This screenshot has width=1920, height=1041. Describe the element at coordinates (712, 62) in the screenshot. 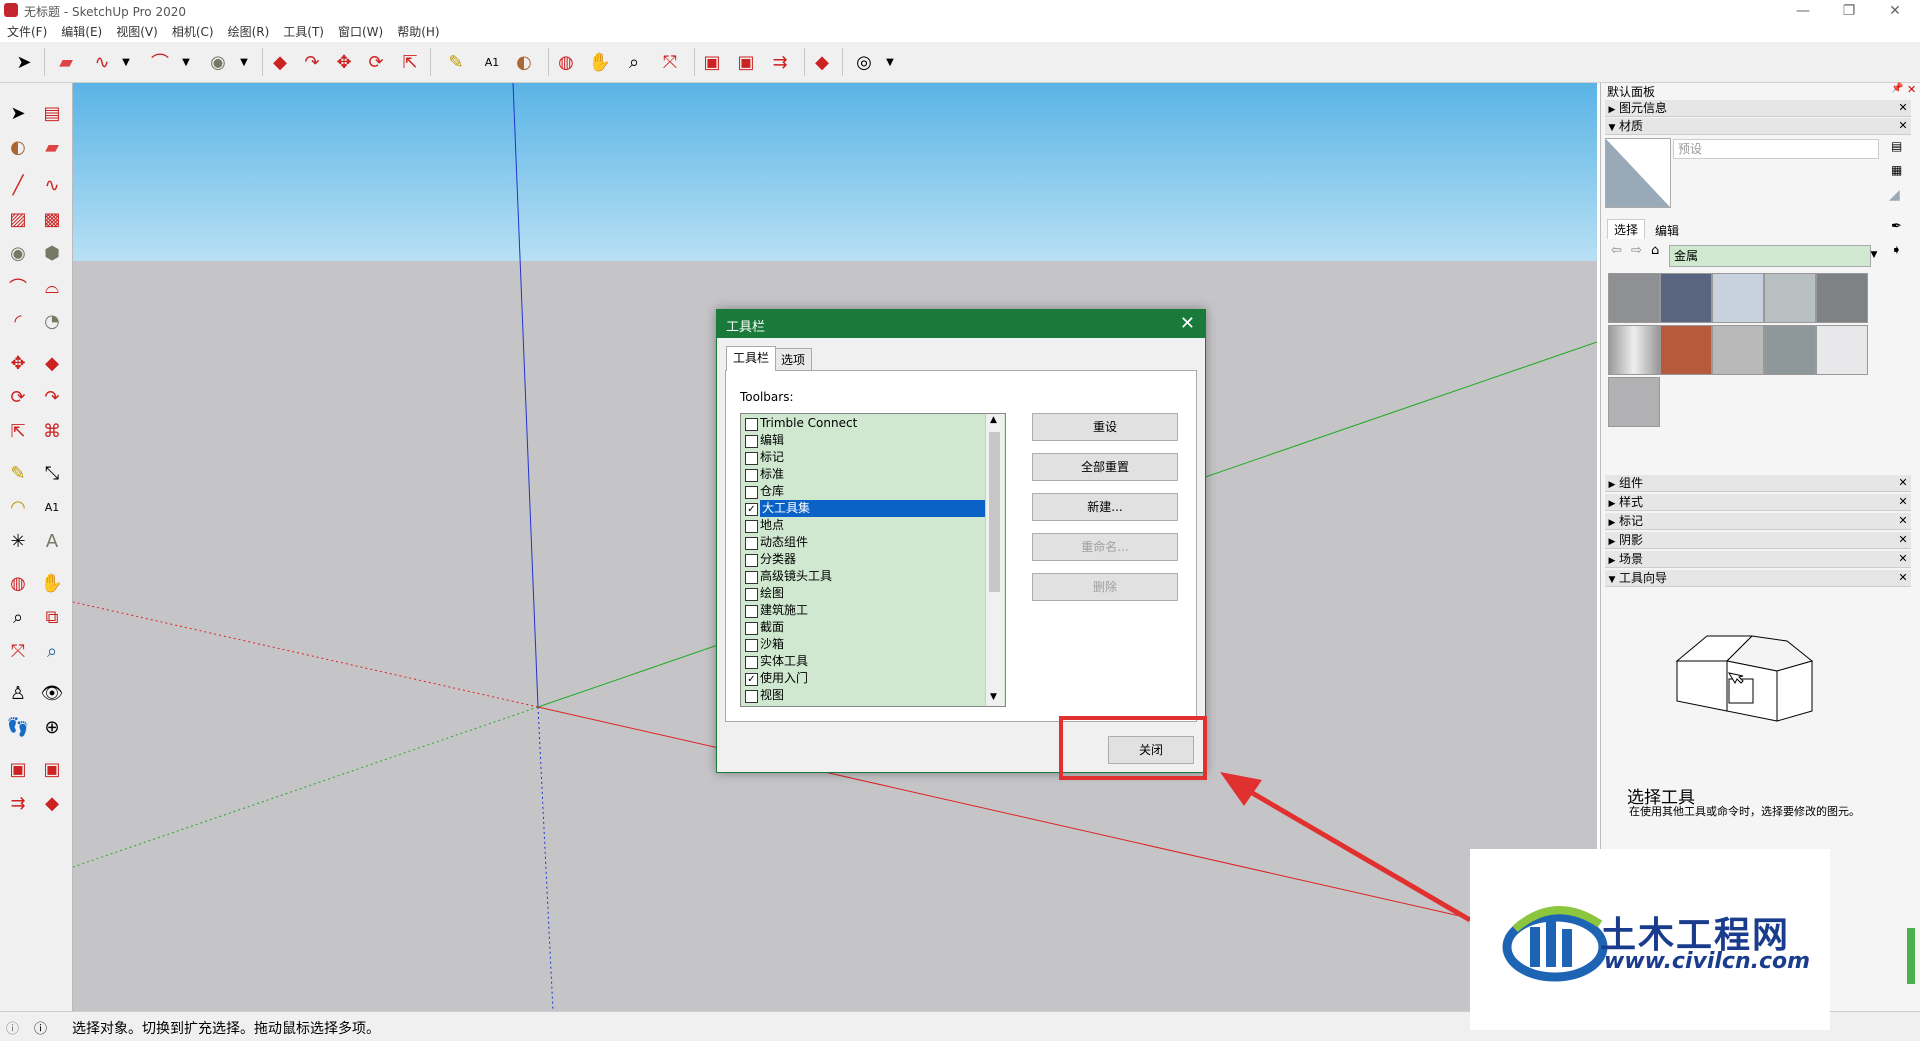

I see `warehouse-icon: ▣` at that location.